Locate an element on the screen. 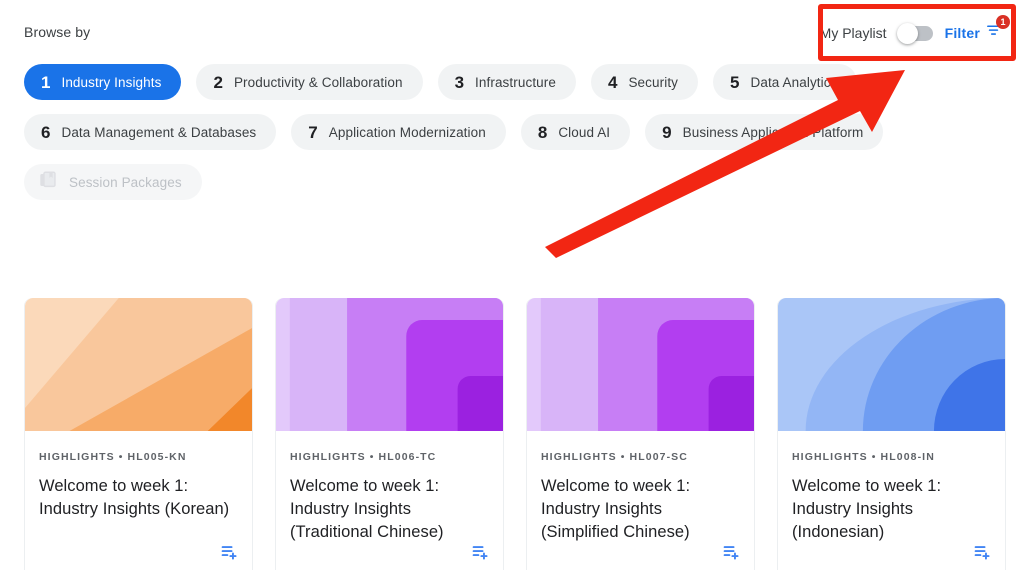 This screenshot has height=570, width=1024. chip-session-packages: Session Packages is located at coordinates (113, 182).